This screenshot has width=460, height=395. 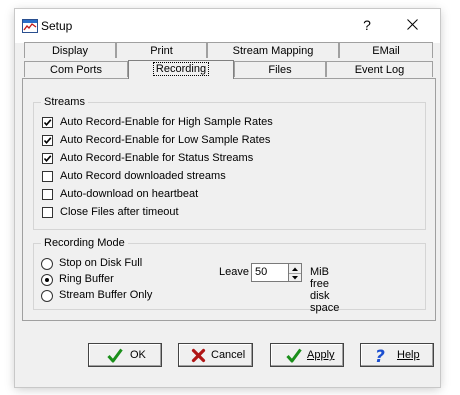 I want to click on help-button: ? Help, so click(x=397, y=355).